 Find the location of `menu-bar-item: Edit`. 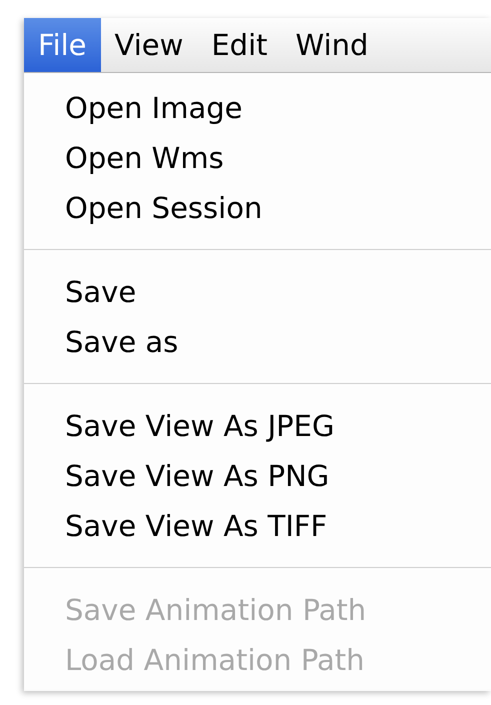

menu-bar-item: Edit is located at coordinates (239, 45).